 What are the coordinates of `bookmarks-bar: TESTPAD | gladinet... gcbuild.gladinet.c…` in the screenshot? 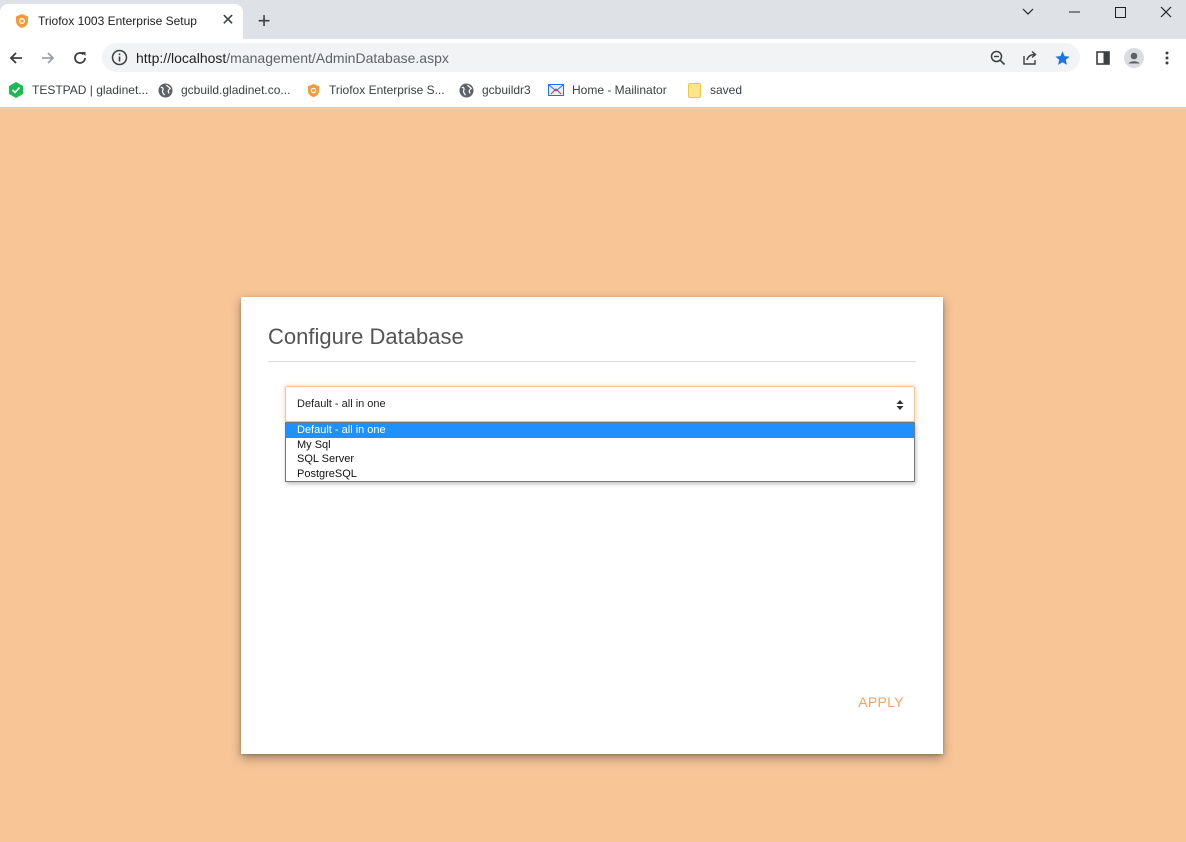 It's located at (593, 91).